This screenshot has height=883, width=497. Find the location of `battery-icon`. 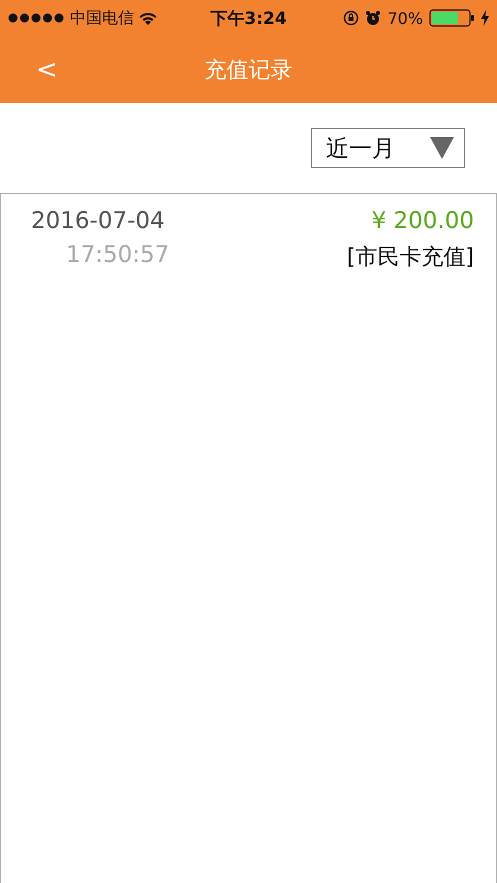

battery-icon is located at coordinates (452, 18).